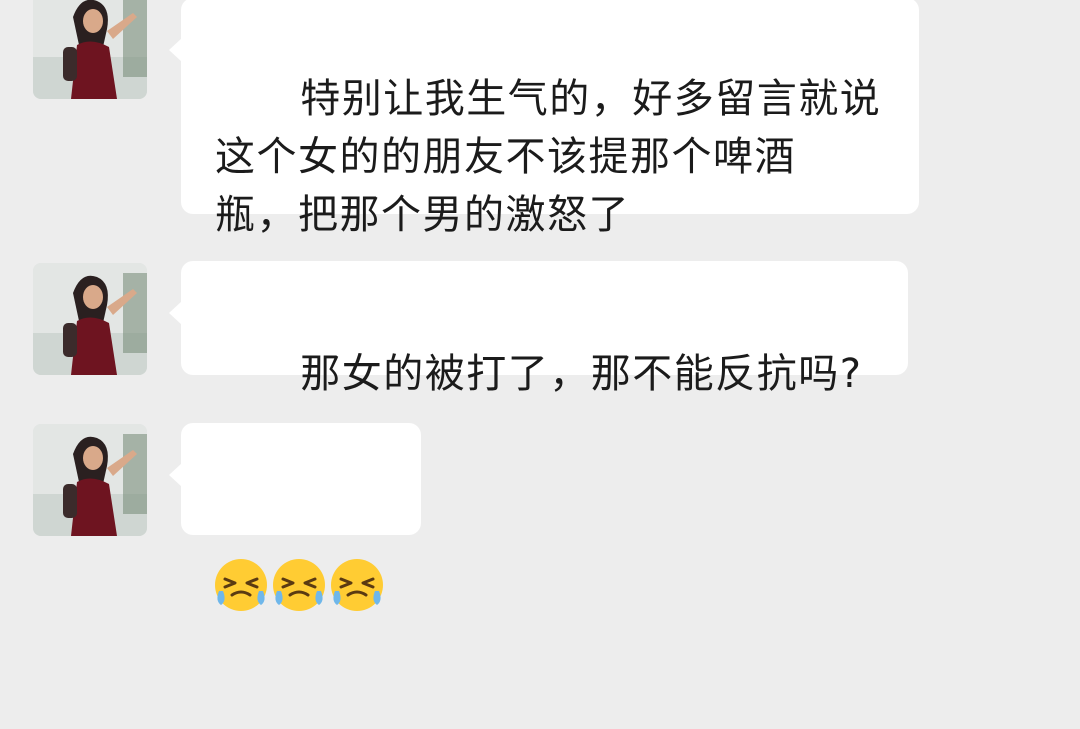 The width and height of the screenshot is (1080, 729). What do you see at coordinates (538, 329) in the screenshot?
I see `message-bubble: 那女的被打了，那不能反抗吗?` at bounding box center [538, 329].